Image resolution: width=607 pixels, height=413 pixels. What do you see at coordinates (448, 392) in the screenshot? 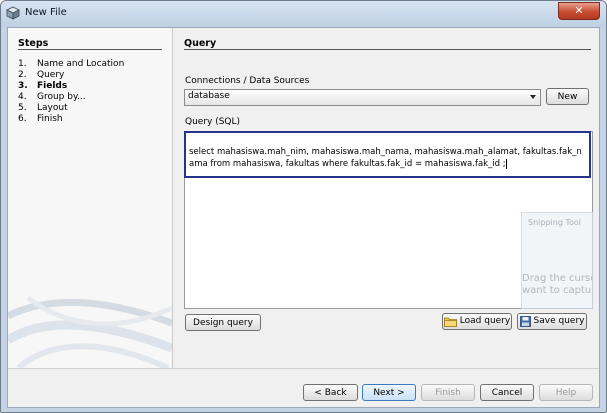
I see `finish-button: Finish` at bounding box center [448, 392].